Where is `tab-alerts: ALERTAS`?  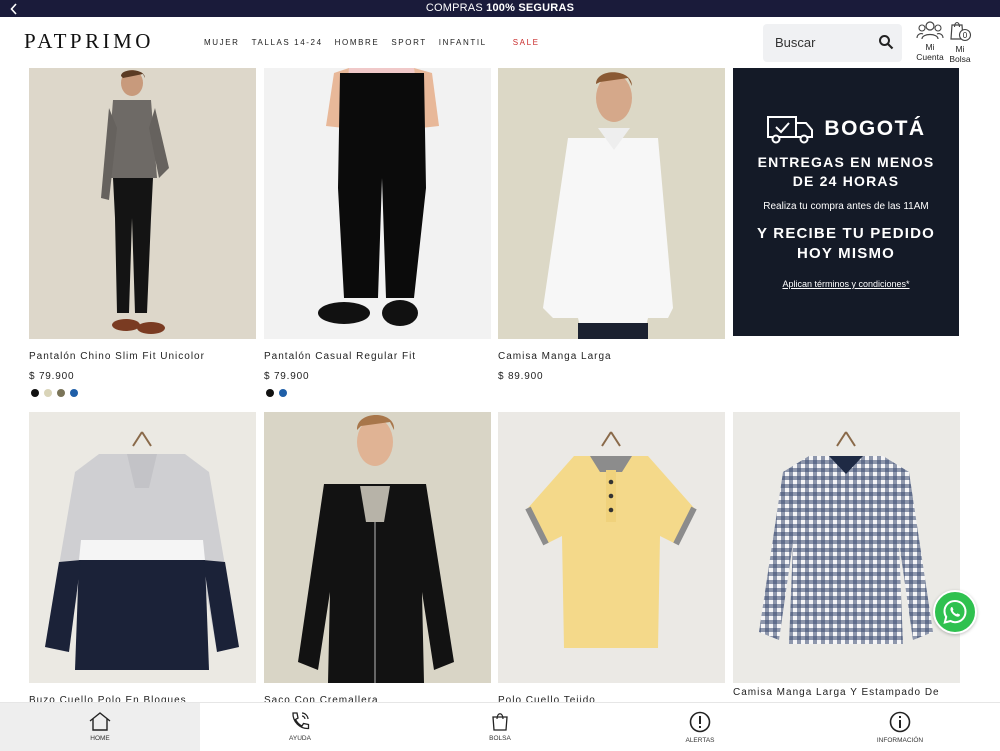 tab-alerts: ALERTAS is located at coordinates (700, 727).